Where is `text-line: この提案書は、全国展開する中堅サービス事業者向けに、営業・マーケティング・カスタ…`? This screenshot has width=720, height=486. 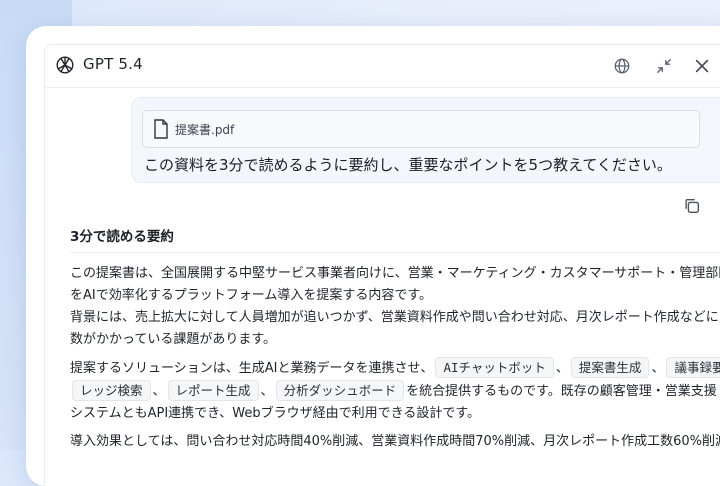 text-line: この提案書は、全国展開する中堅サービス事業者向けに、営業・マーケティング・カスタ… is located at coordinates (395, 273).